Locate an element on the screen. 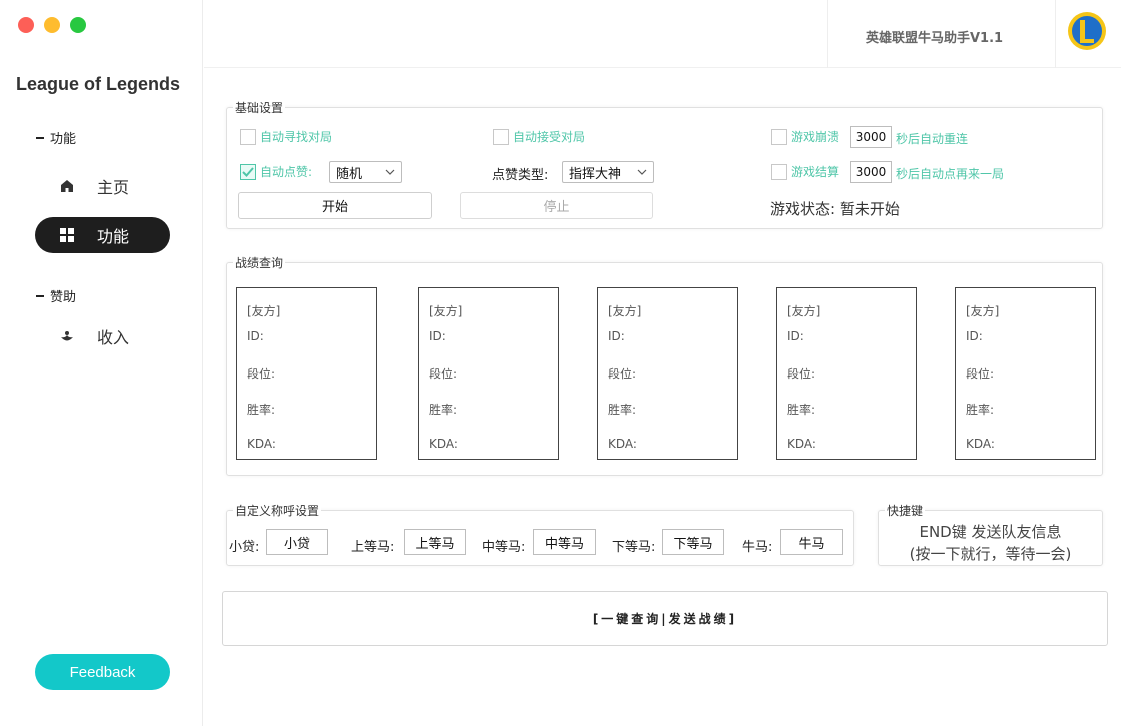  end-replay-checkbox: 游戏结算 is located at coordinates (805, 171).